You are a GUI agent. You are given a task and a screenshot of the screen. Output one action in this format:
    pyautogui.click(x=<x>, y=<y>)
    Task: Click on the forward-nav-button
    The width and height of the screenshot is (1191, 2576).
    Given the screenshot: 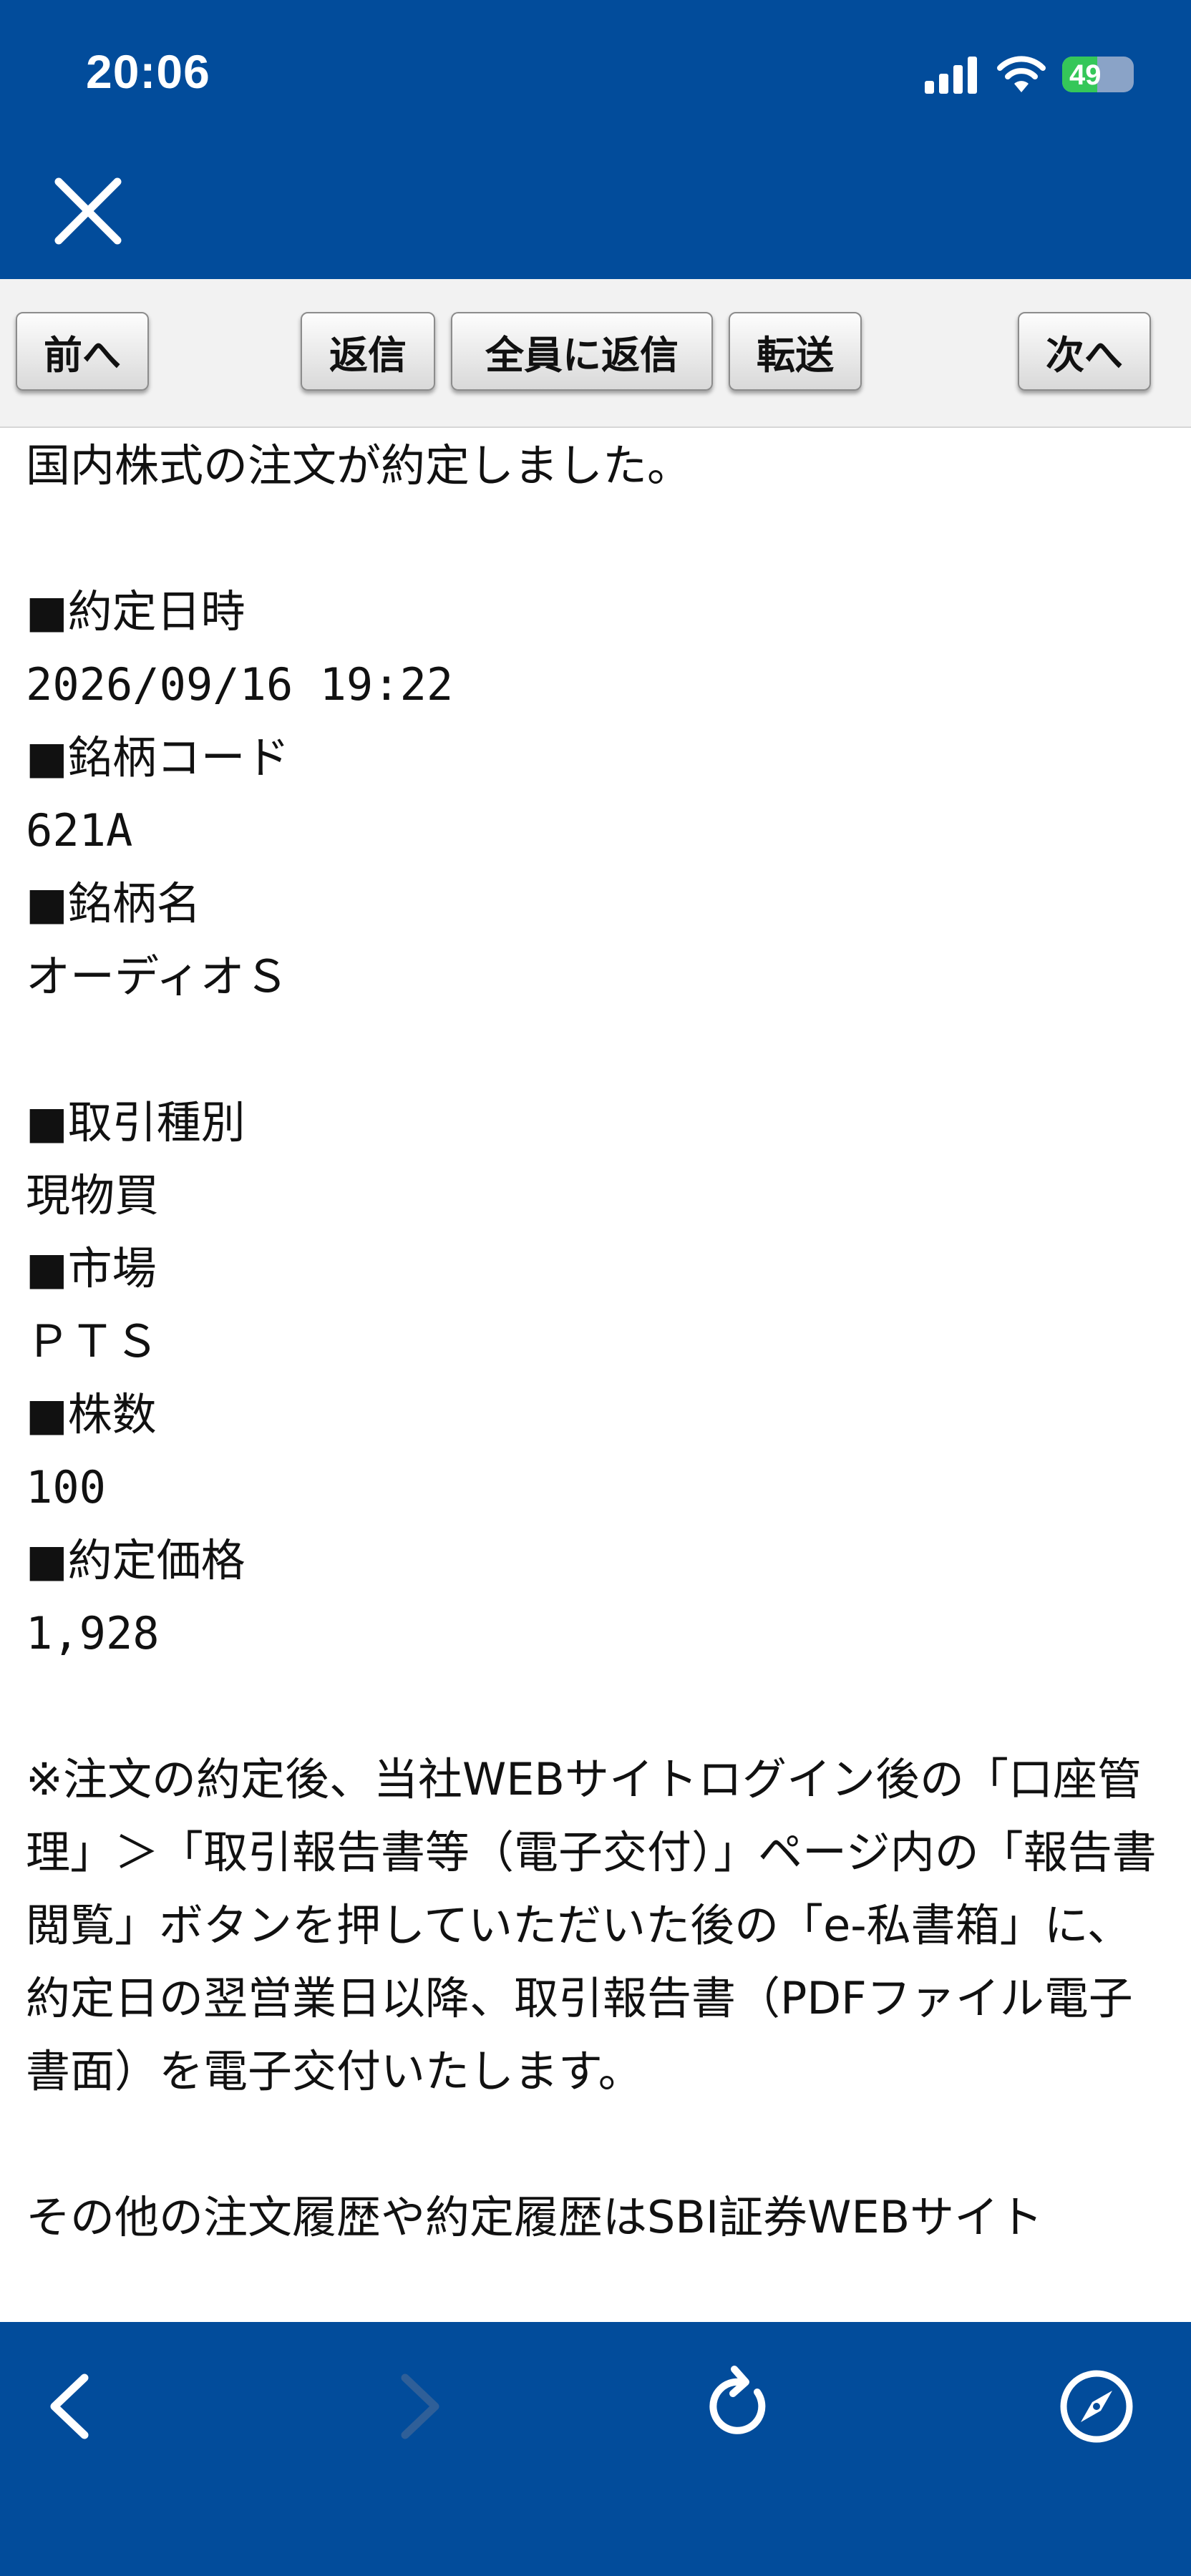 What is the action you would take?
    pyautogui.click(x=415, y=2406)
    